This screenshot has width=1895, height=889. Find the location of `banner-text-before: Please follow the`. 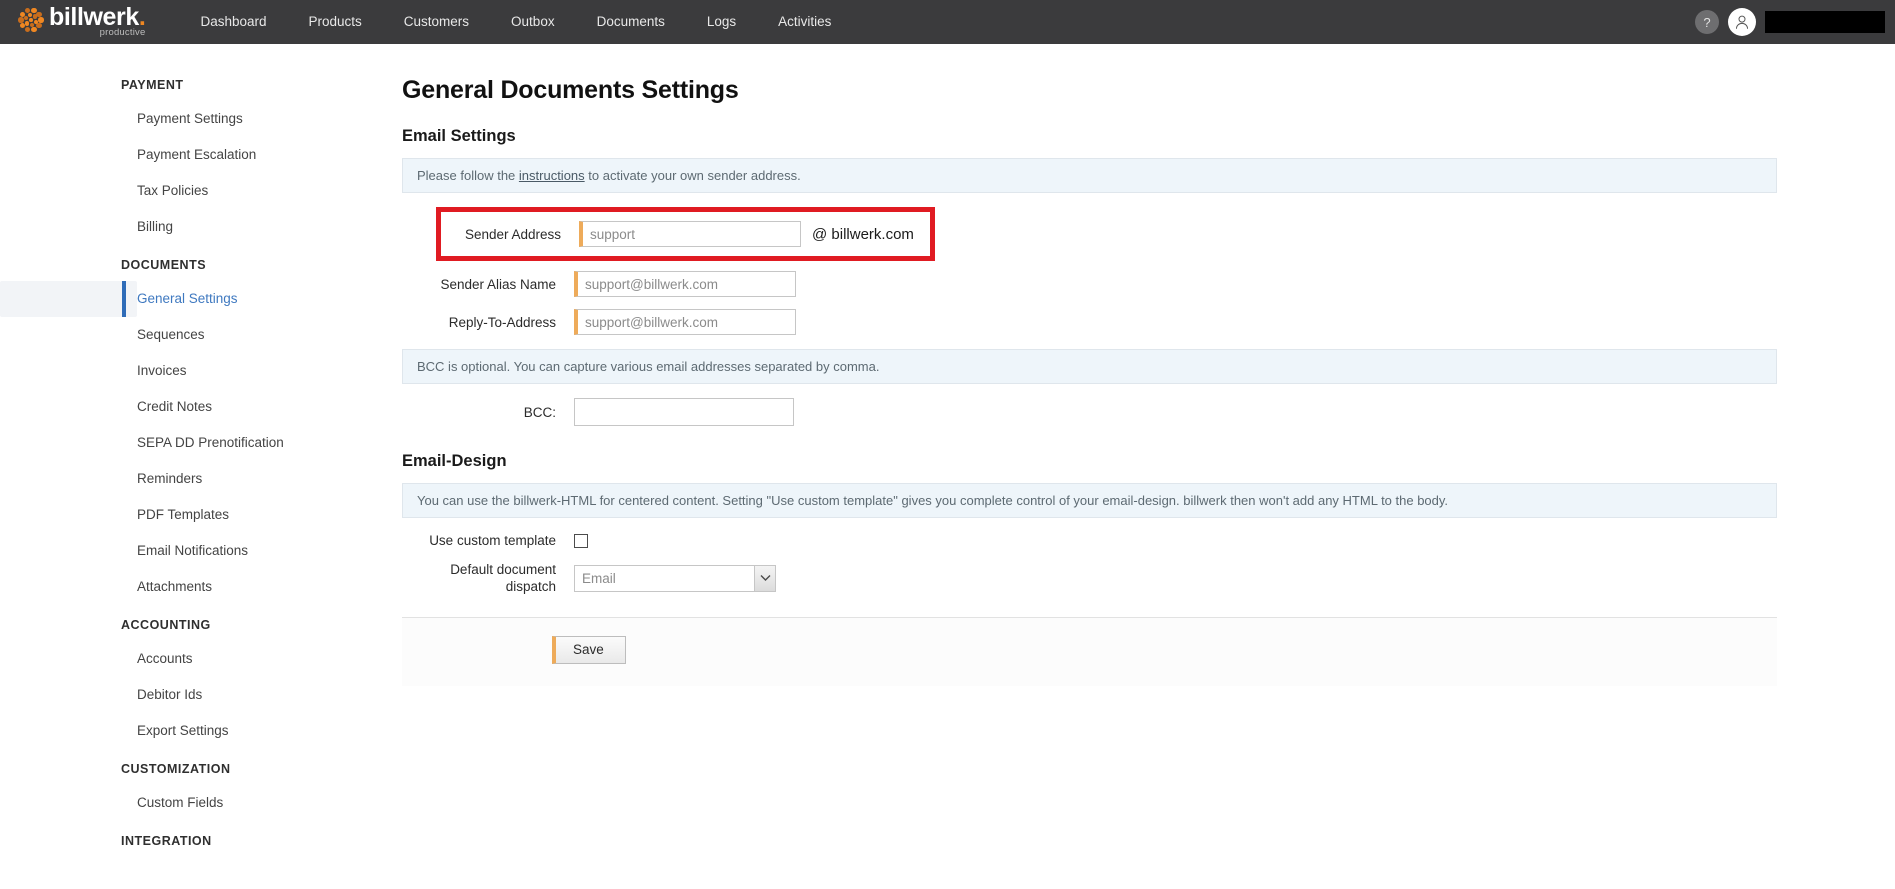

banner-text-before: Please follow the is located at coordinates (468, 175).